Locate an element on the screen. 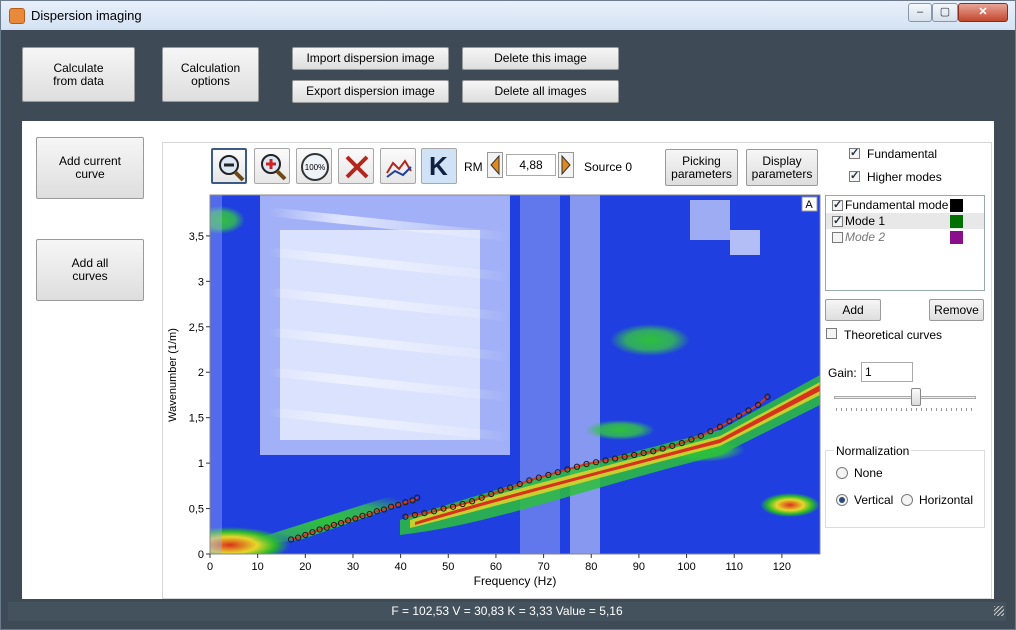  x-tick-label: 60 is located at coordinates (496, 567).